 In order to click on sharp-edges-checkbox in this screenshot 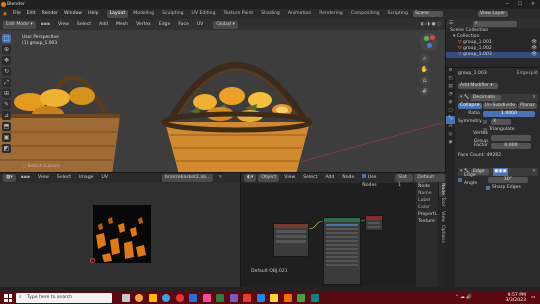, I will do `click(488, 188)`.